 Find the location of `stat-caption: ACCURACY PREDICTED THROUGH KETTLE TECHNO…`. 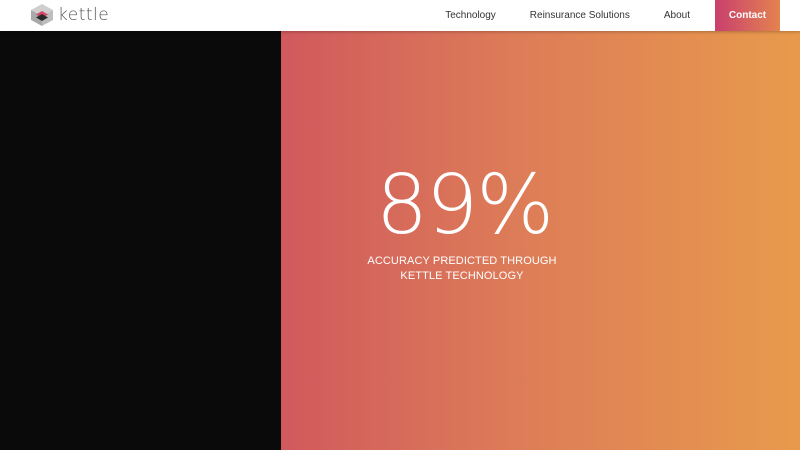

stat-caption: ACCURACY PREDICTED THROUGH KETTLE TECHNO… is located at coordinates (462, 268).